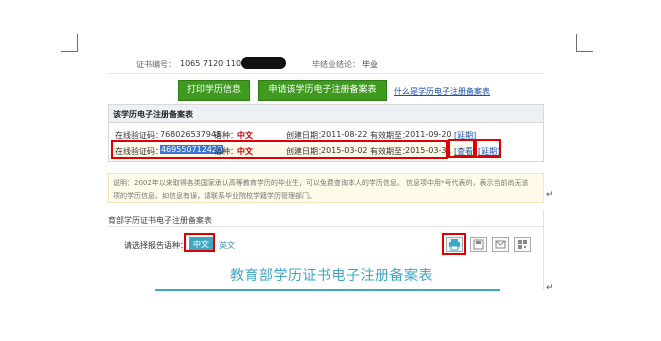 The height and width of the screenshot is (341, 661). I want to click on report-section-label: 育部学历证书电子注册备案表, so click(160, 220).